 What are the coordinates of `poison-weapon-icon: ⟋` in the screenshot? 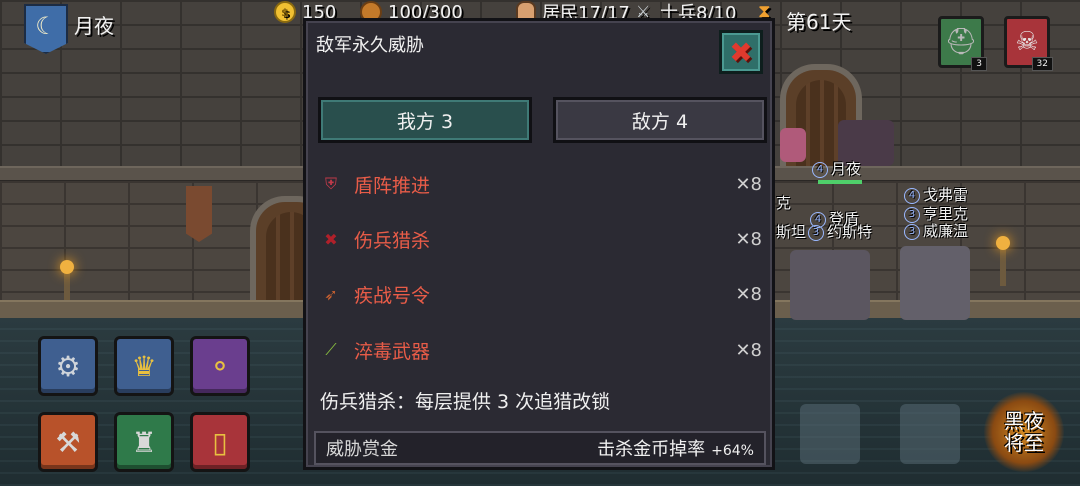 It's located at (331, 349).